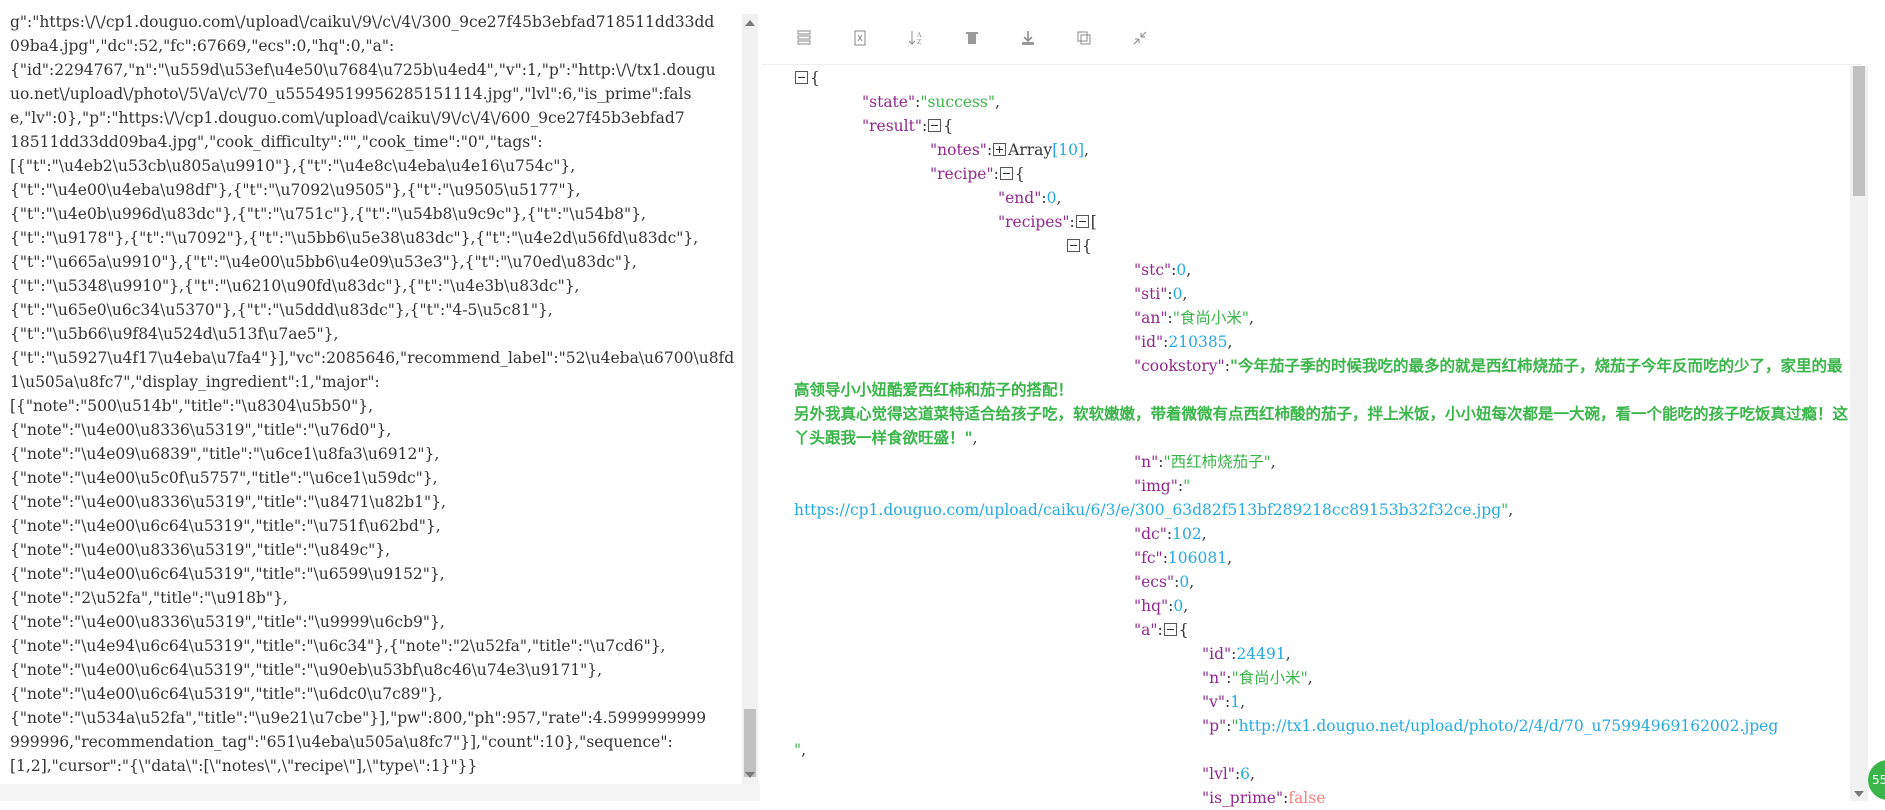  I want to click on excel-icon, so click(860, 38).